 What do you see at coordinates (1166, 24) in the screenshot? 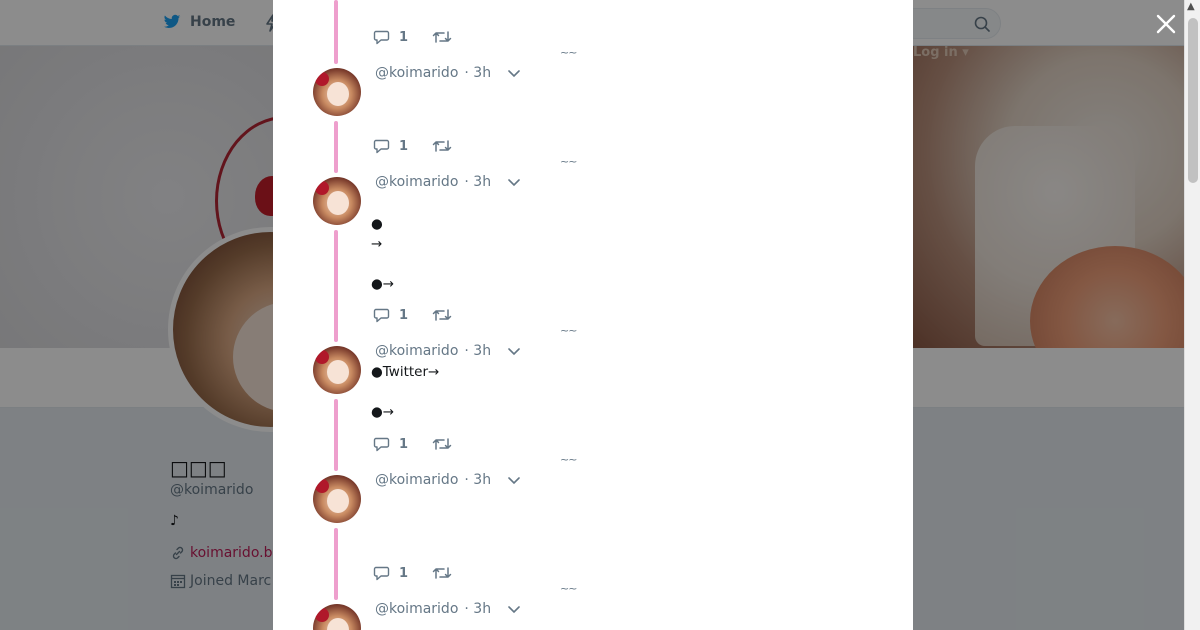
I see `close-icon` at bounding box center [1166, 24].